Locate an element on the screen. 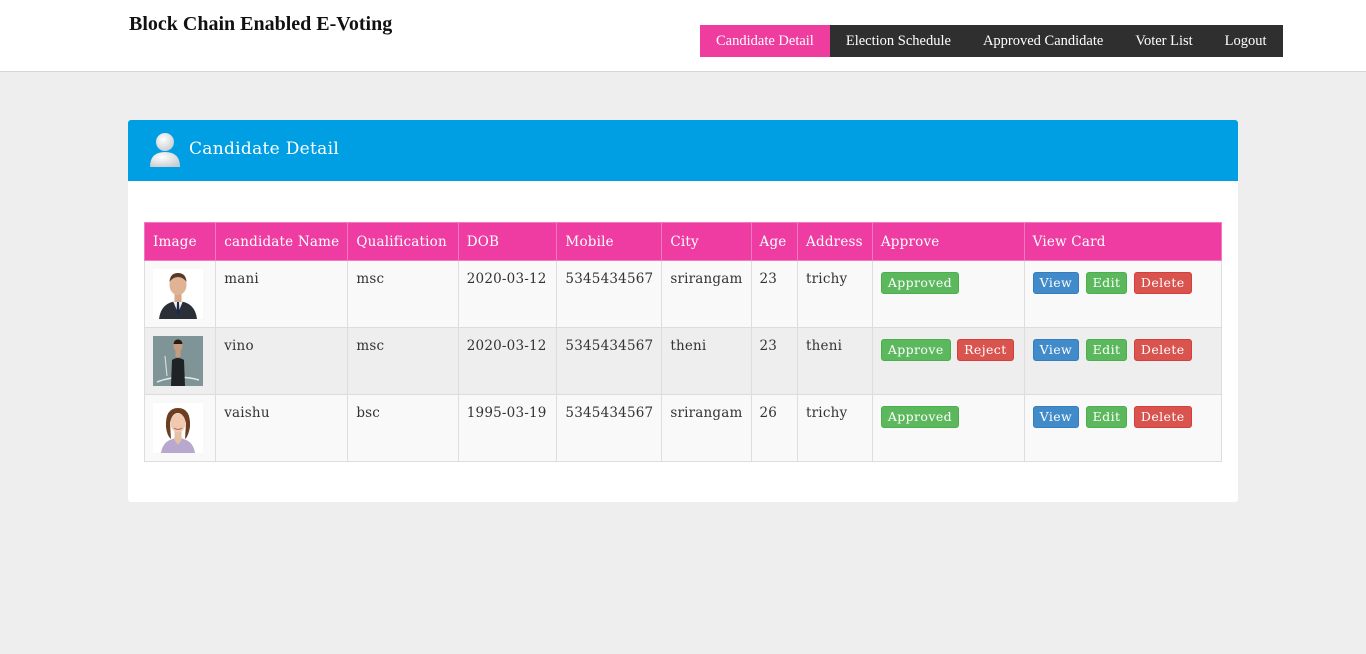 Image resolution: width=1366 pixels, height=654 pixels. cell-name: mani is located at coordinates (282, 294).